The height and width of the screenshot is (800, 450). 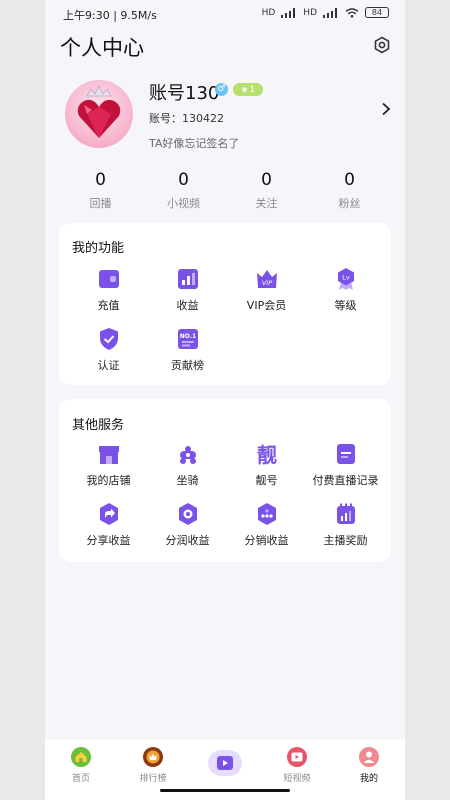 I want to click on ranking-icon, so click(x=153, y=757).